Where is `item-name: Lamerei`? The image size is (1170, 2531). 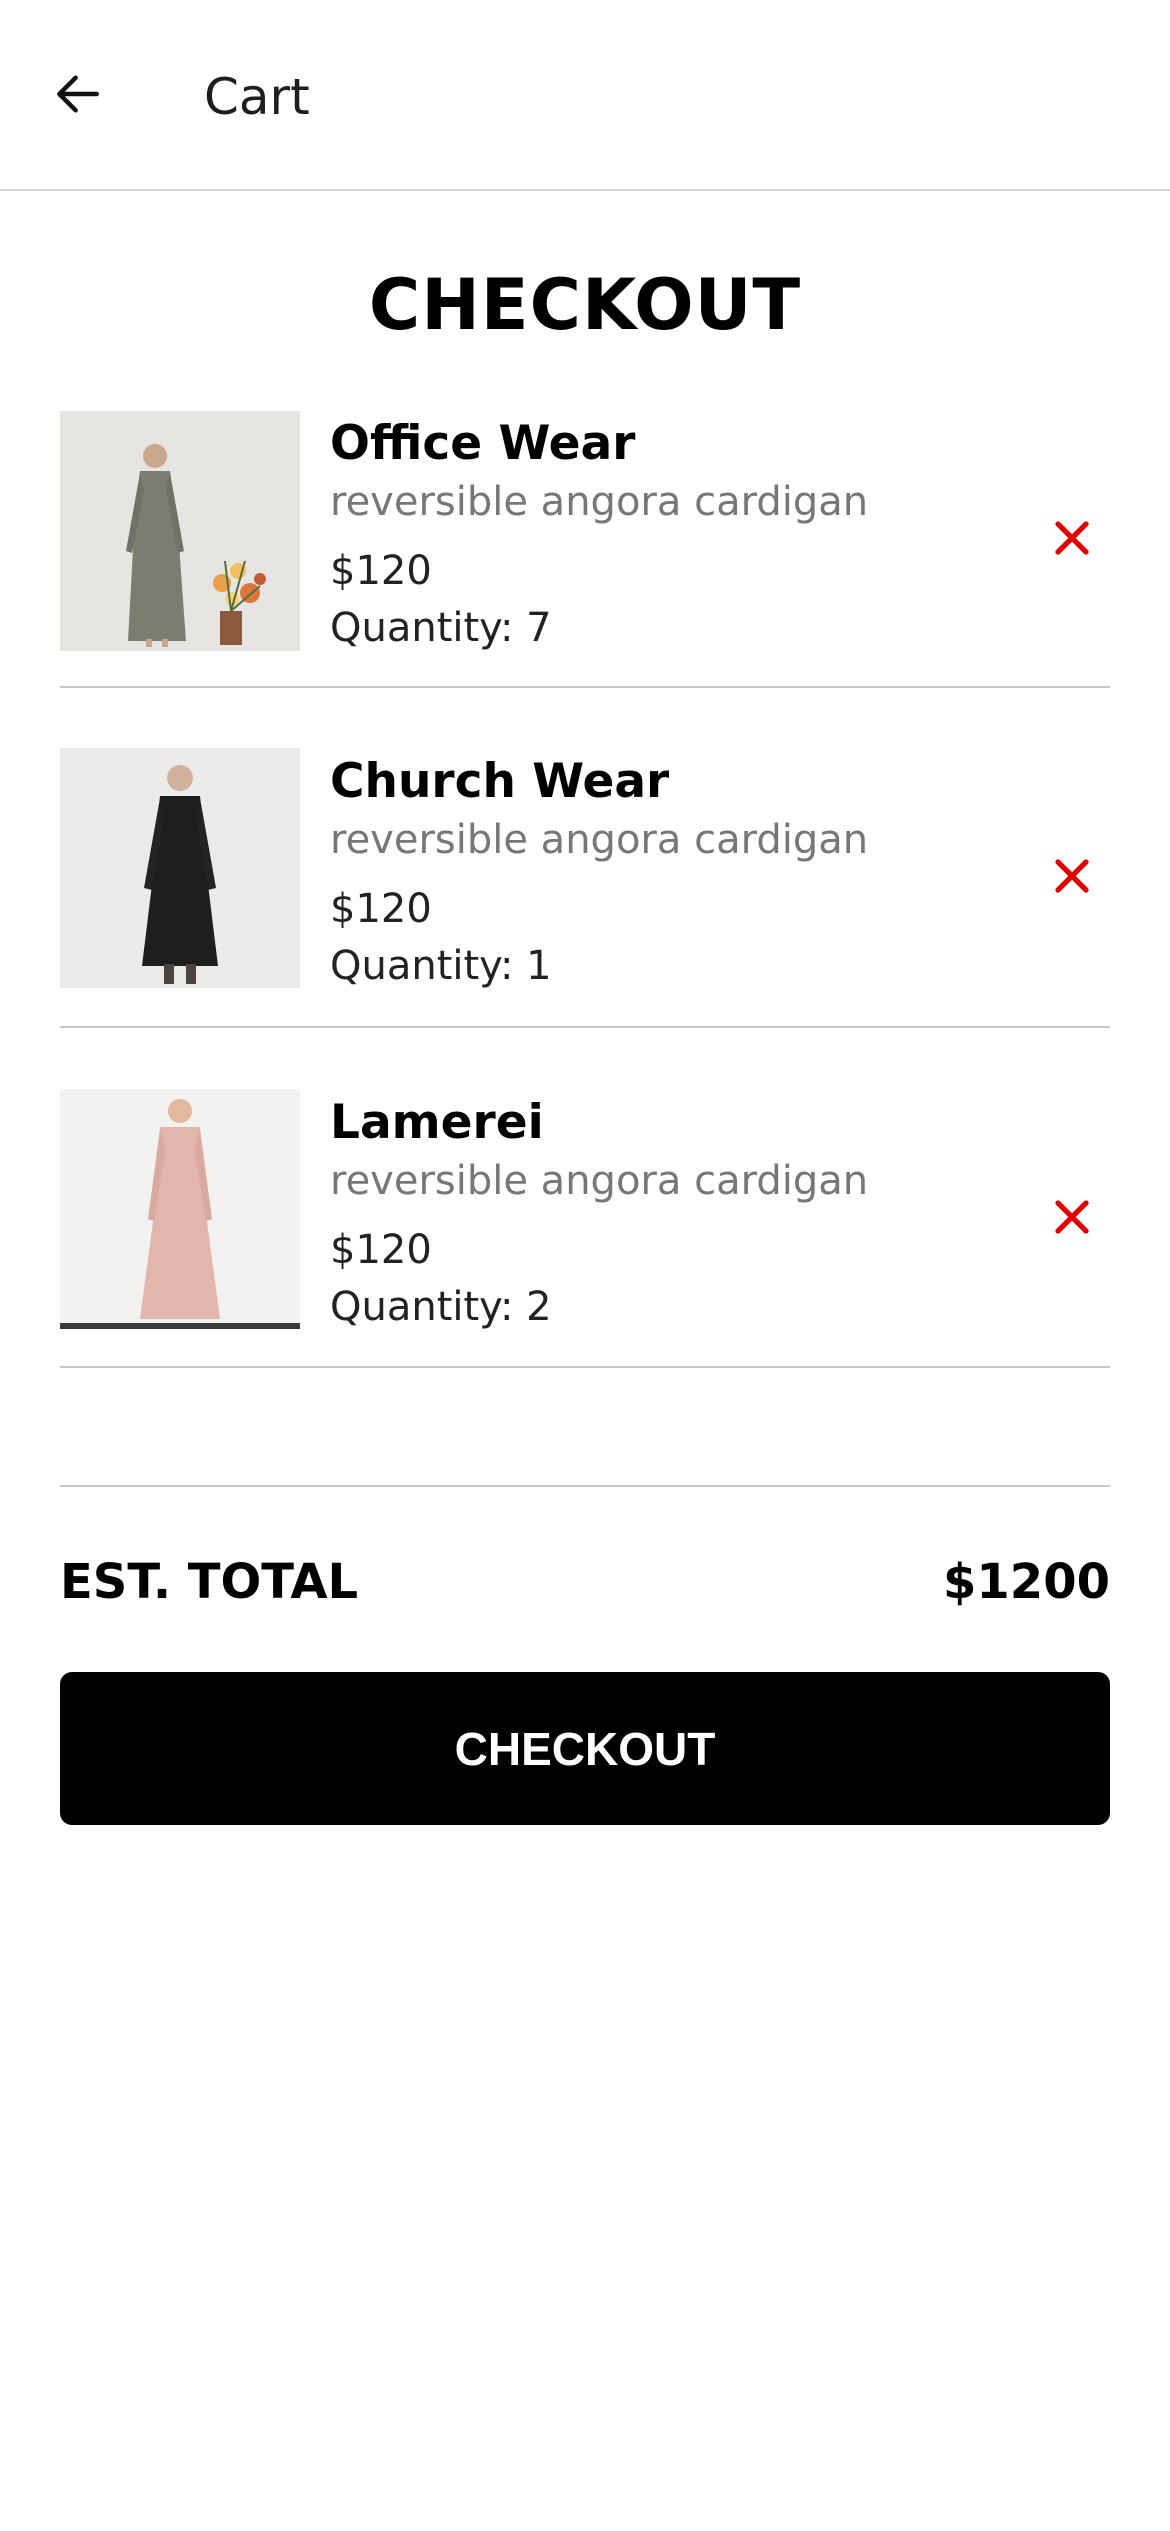 item-name: Lamerei is located at coordinates (437, 1122).